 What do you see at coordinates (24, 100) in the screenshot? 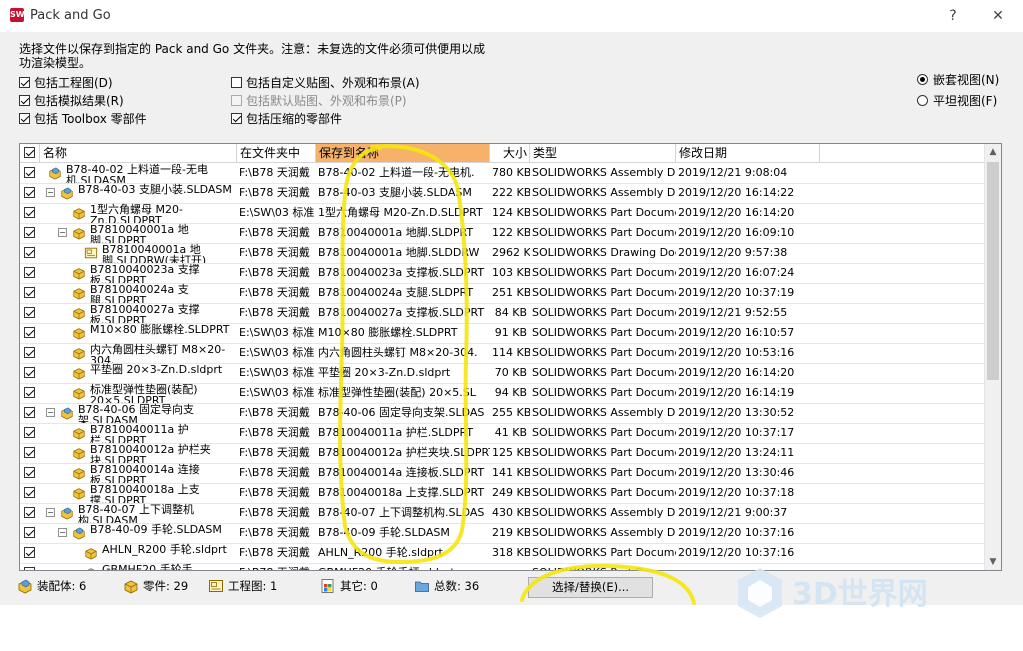
I see `include-simulation-checkbox` at bounding box center [24, 100].